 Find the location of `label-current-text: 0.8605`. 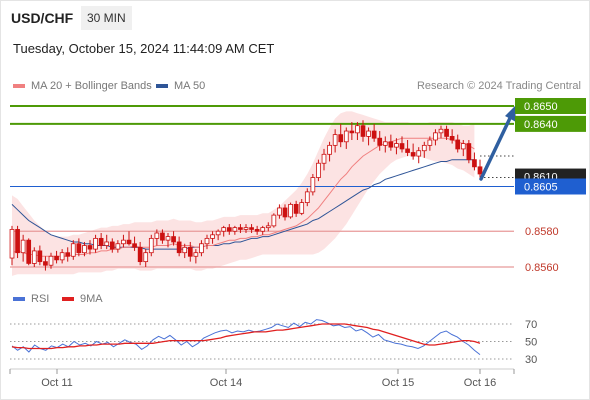

label-current-text: 0.8605 is located at coordinates (541, 188).